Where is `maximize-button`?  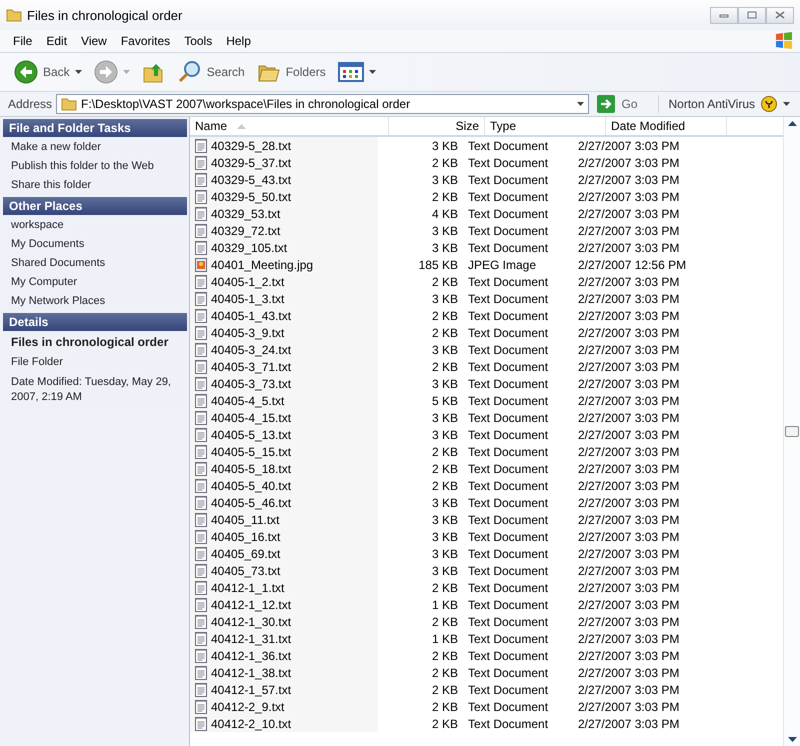 maximize-button is located at coordinates (752, 15).